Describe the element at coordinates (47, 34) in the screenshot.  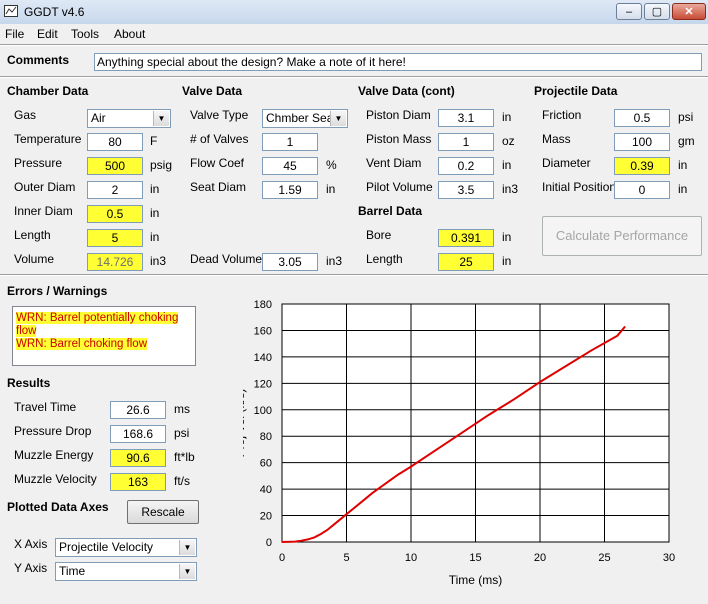
I see `menu-edit: Edit` at that location.